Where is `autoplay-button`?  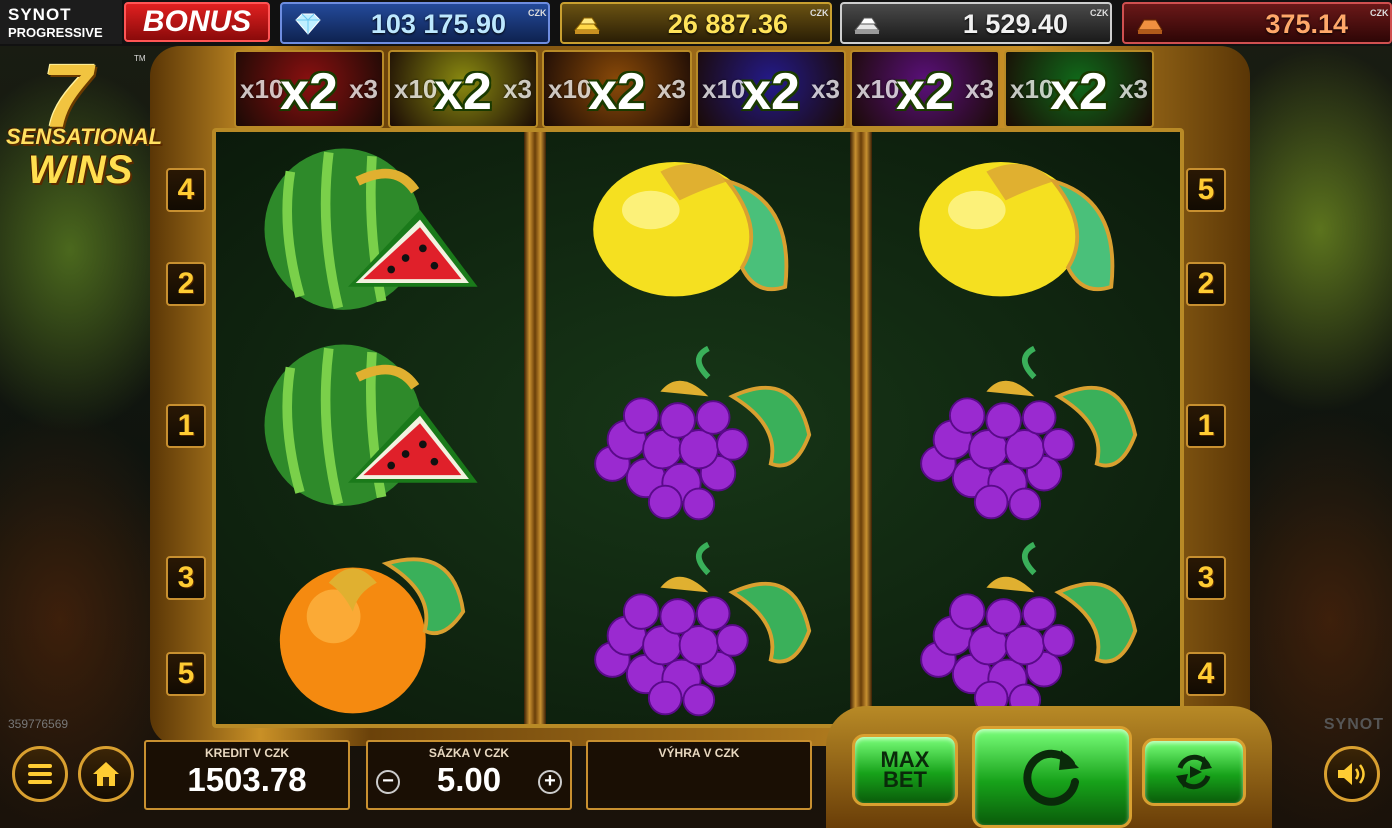
autoplay-button is located at coordinates (1194, 772).